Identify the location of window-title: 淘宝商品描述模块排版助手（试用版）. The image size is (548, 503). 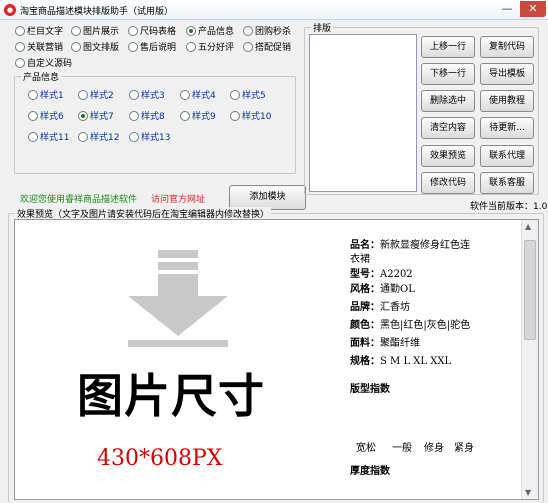
(97, 12).